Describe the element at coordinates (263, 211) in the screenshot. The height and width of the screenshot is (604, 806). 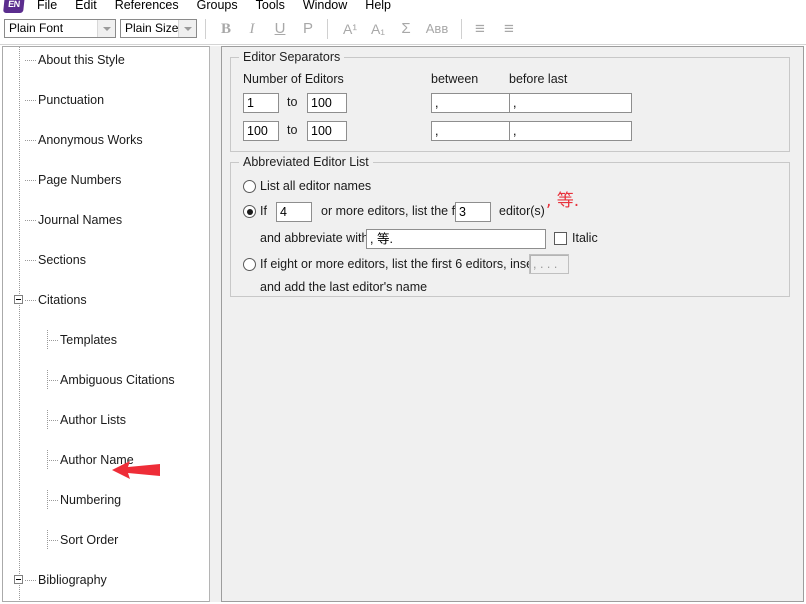
I see `label-if-prefix: If` at that location.